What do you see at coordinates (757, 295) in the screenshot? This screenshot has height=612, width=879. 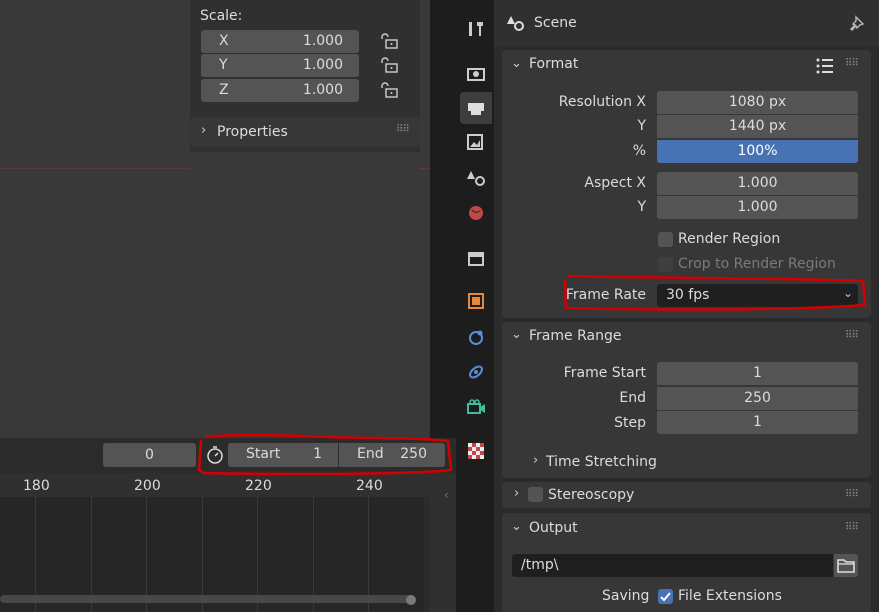 I see `frame-rate-dropdown: 30 fps ⌄` at bounding box center [757, 295].